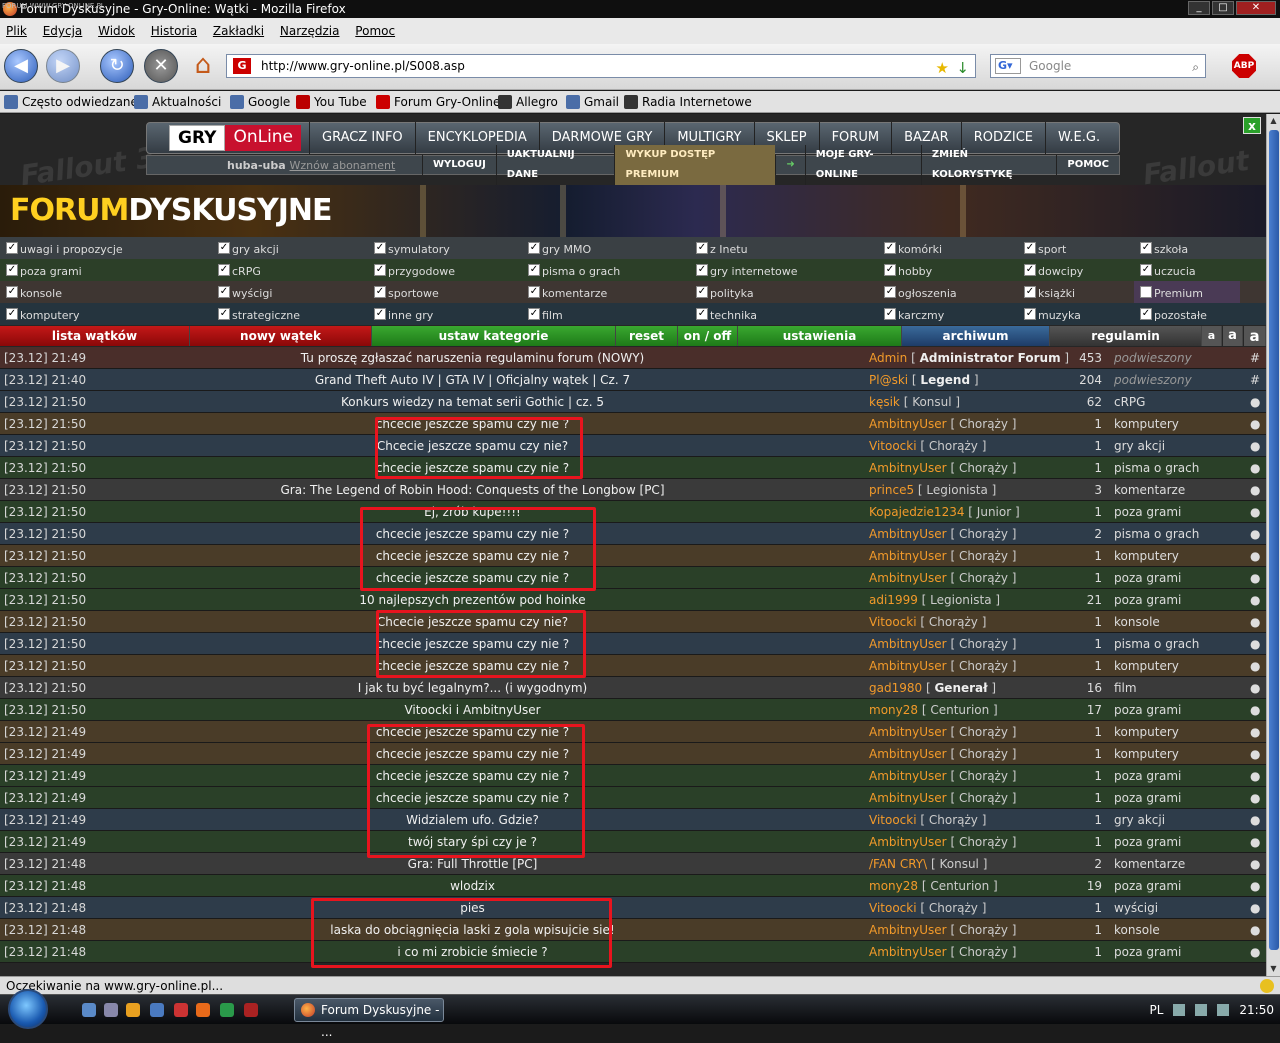 This screenshot has height=1043, width=1280. I want to click on category-checkbox: ✓ komputery, so click(106, 314).